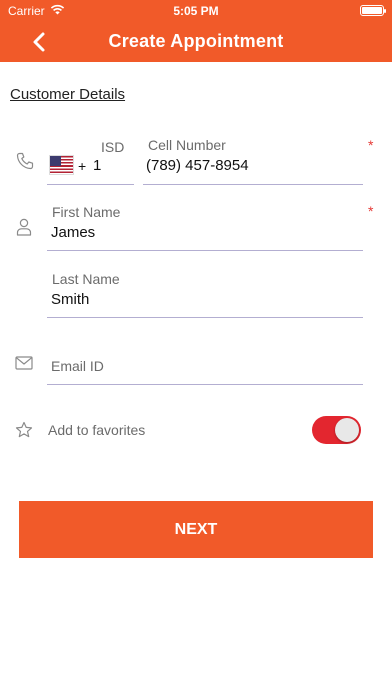  I want to click on battery-level, so click(372, 10).